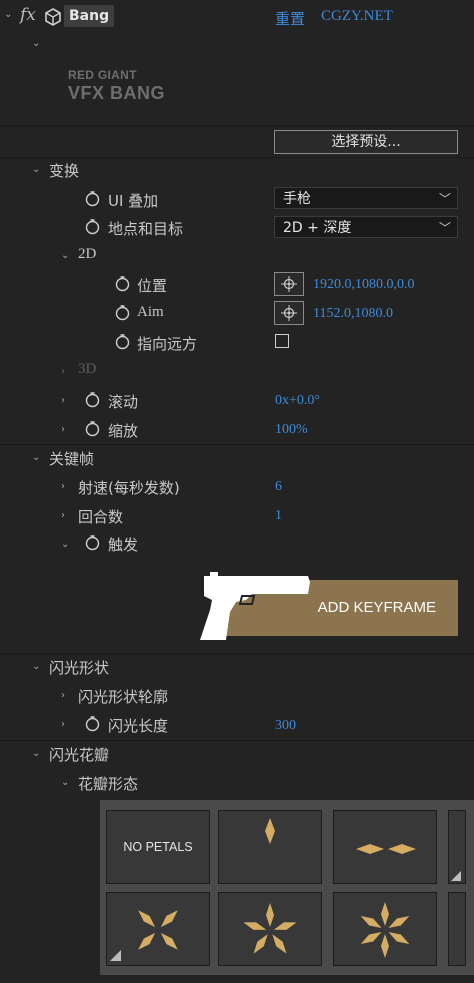 Image resolution: width=474 pixels, height=983 pixels. Describe the element at coordinates (64, 171) in the screenshot. I see `transform-group-label: 变换` at that location.